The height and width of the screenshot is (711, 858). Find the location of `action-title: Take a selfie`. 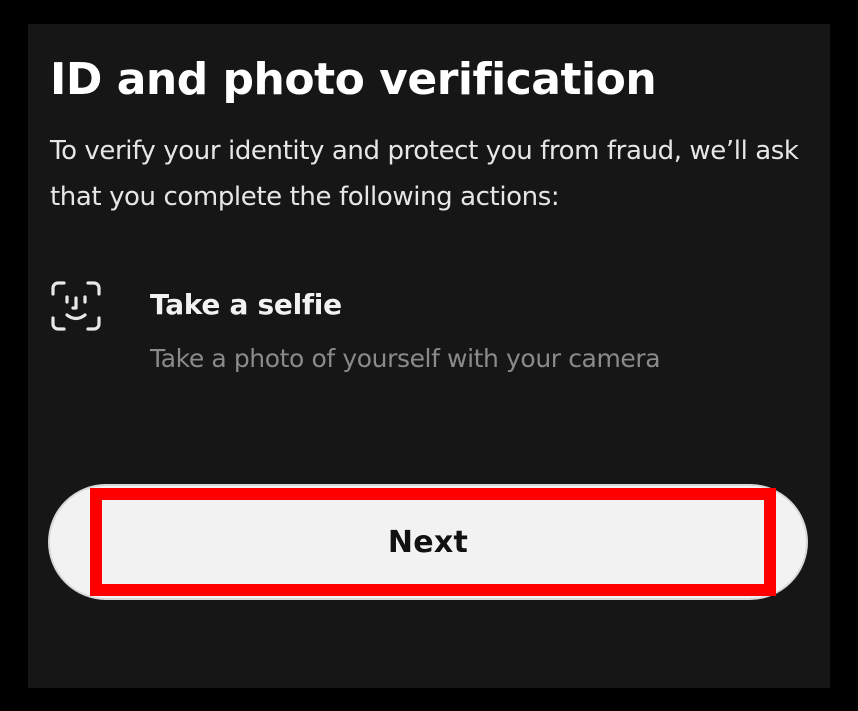

action-title: Take a selfie is located at coordinates (246, 304).